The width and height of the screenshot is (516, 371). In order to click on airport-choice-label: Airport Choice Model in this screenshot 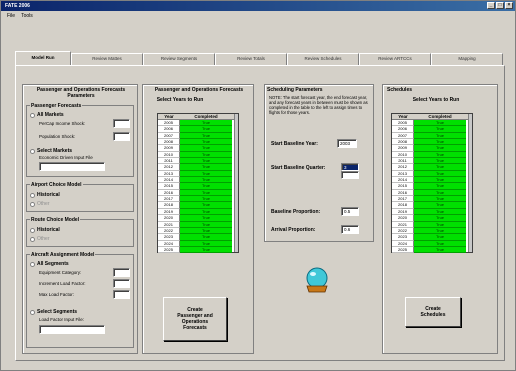, I will do `click(56, 185)`.